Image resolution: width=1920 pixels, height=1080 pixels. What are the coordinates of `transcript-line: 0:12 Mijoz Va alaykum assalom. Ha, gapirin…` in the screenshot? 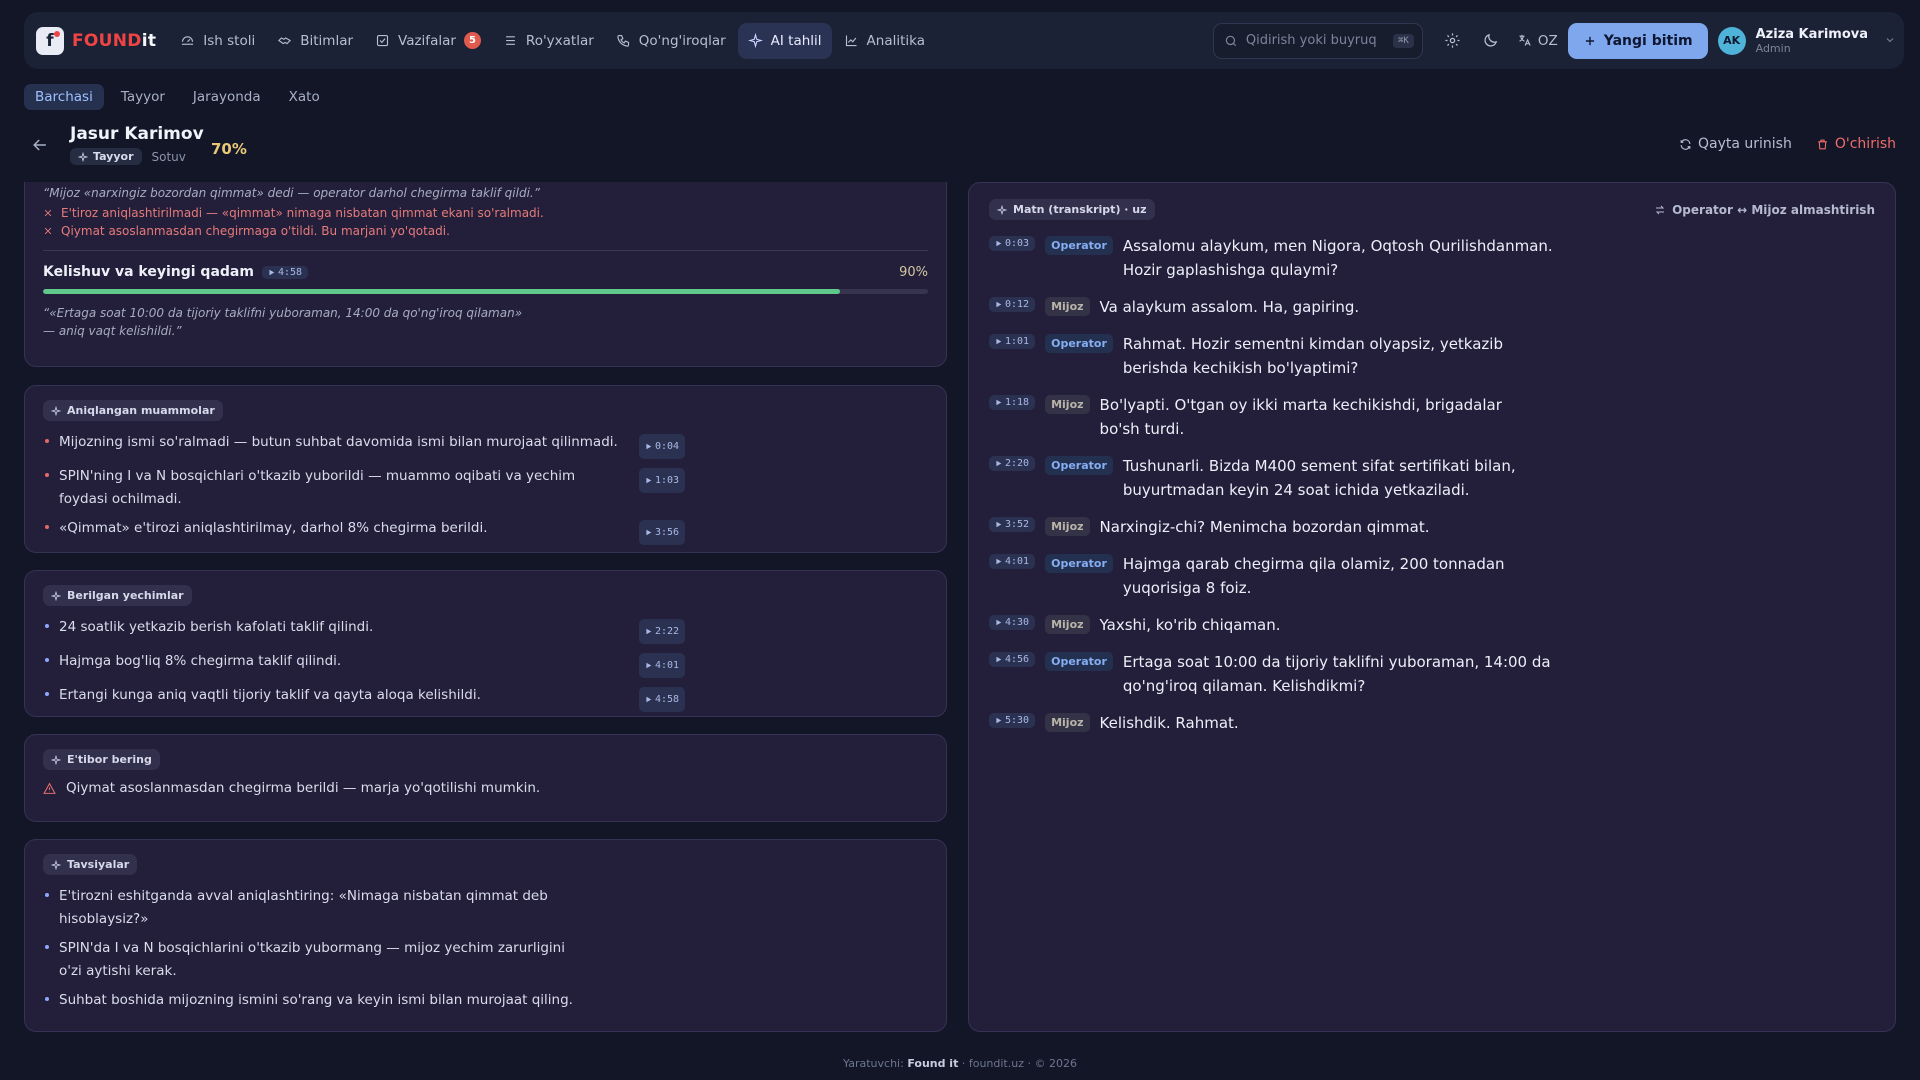 It's located at (1432, 307).